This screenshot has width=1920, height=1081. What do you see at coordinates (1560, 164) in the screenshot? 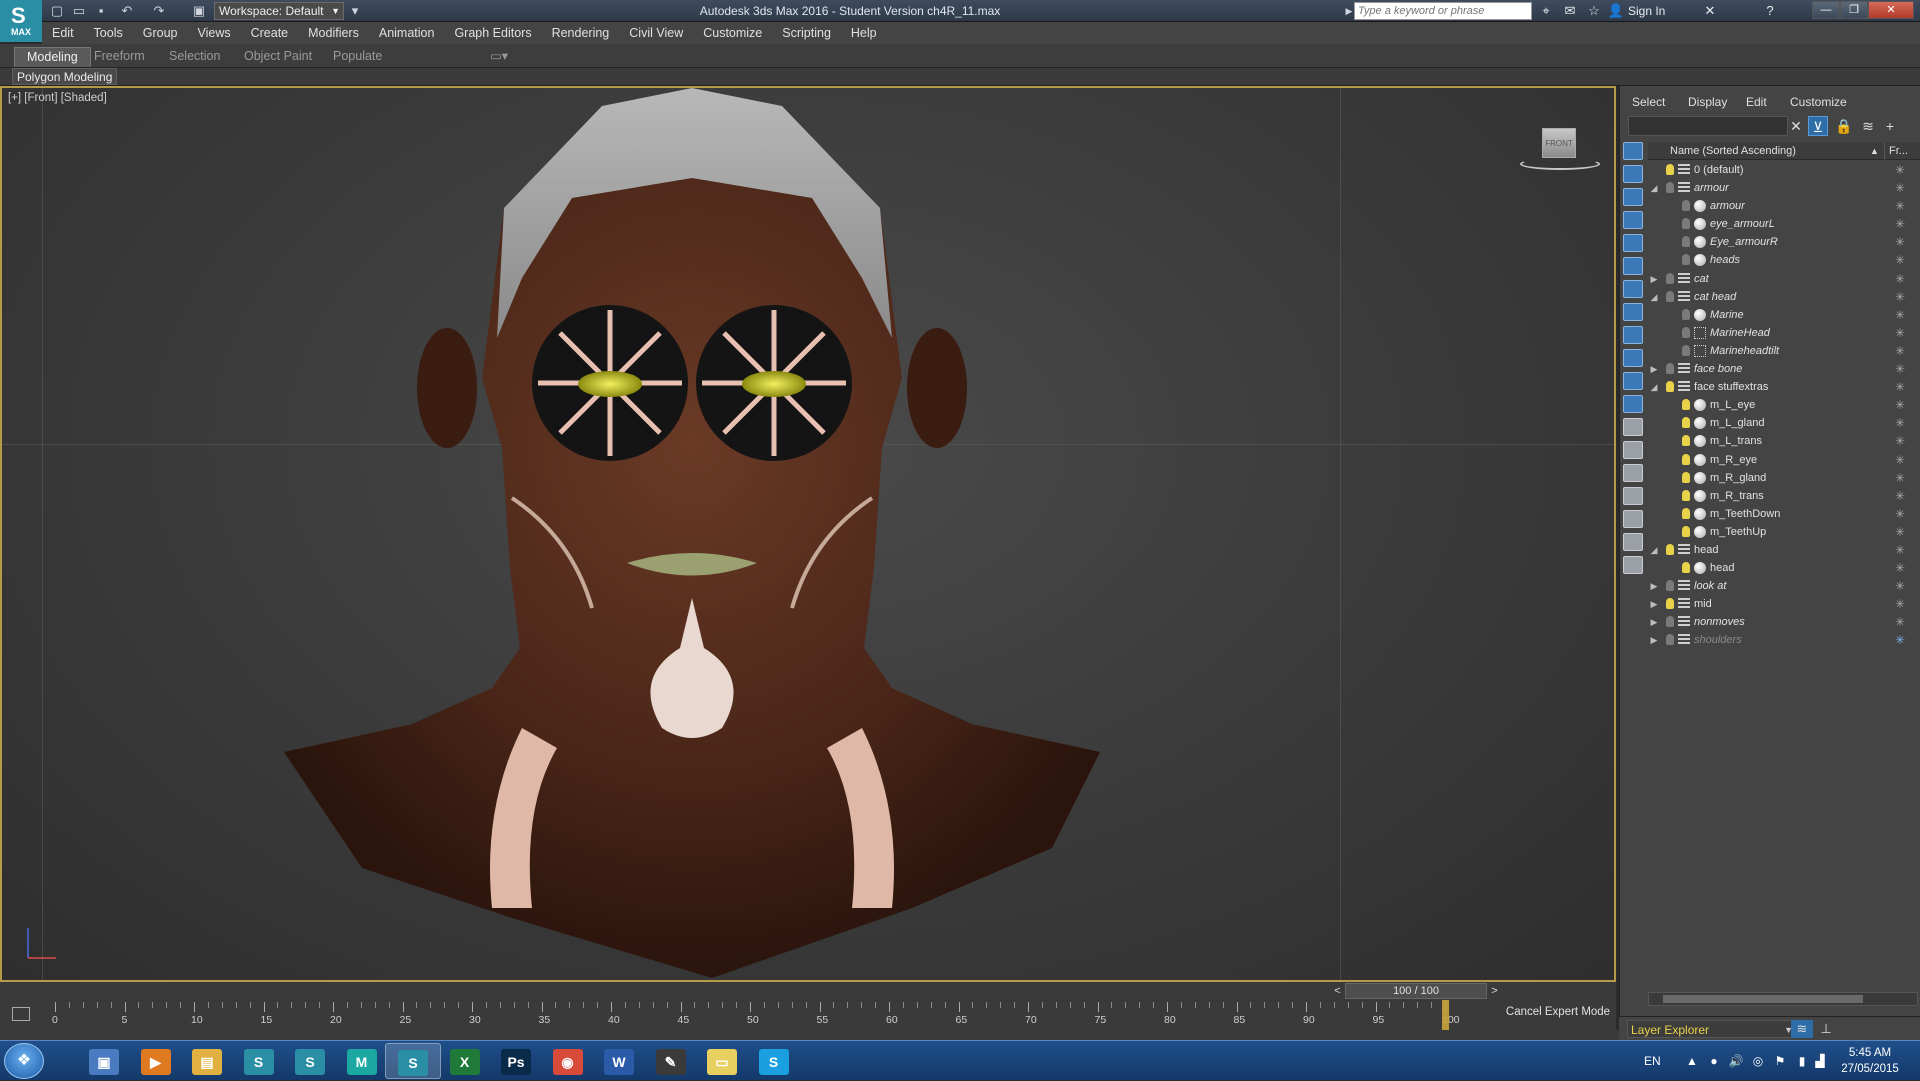
I see `viewcube-compass-ring` at bounding box center [1560, 164].